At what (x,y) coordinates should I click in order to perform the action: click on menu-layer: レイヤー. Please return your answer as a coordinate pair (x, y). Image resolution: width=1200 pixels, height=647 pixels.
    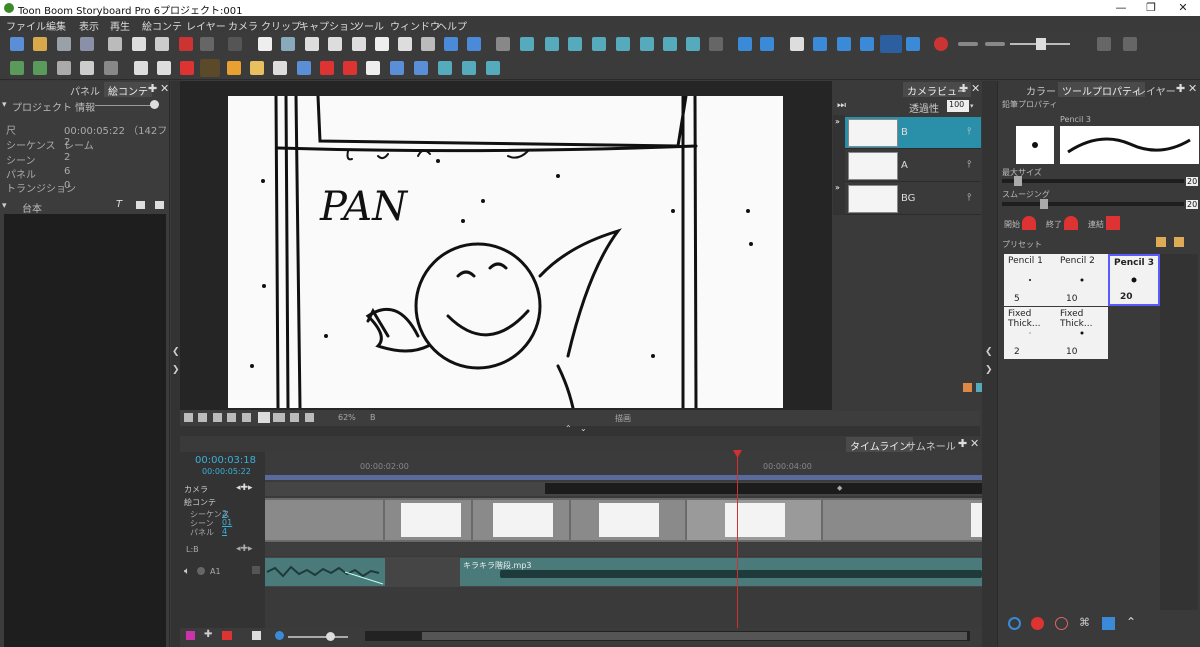
    Looking at the image, I should click on (206, 25).